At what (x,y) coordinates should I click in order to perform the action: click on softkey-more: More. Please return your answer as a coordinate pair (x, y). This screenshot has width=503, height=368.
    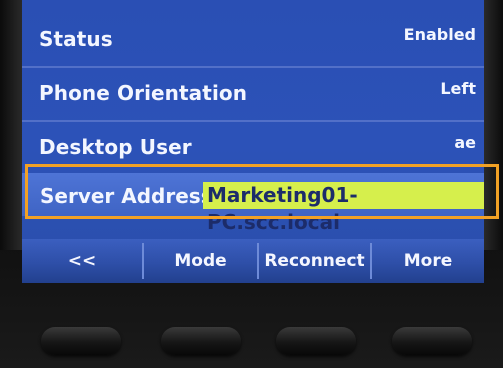
    Looking at the image, I should click on (428, 261).